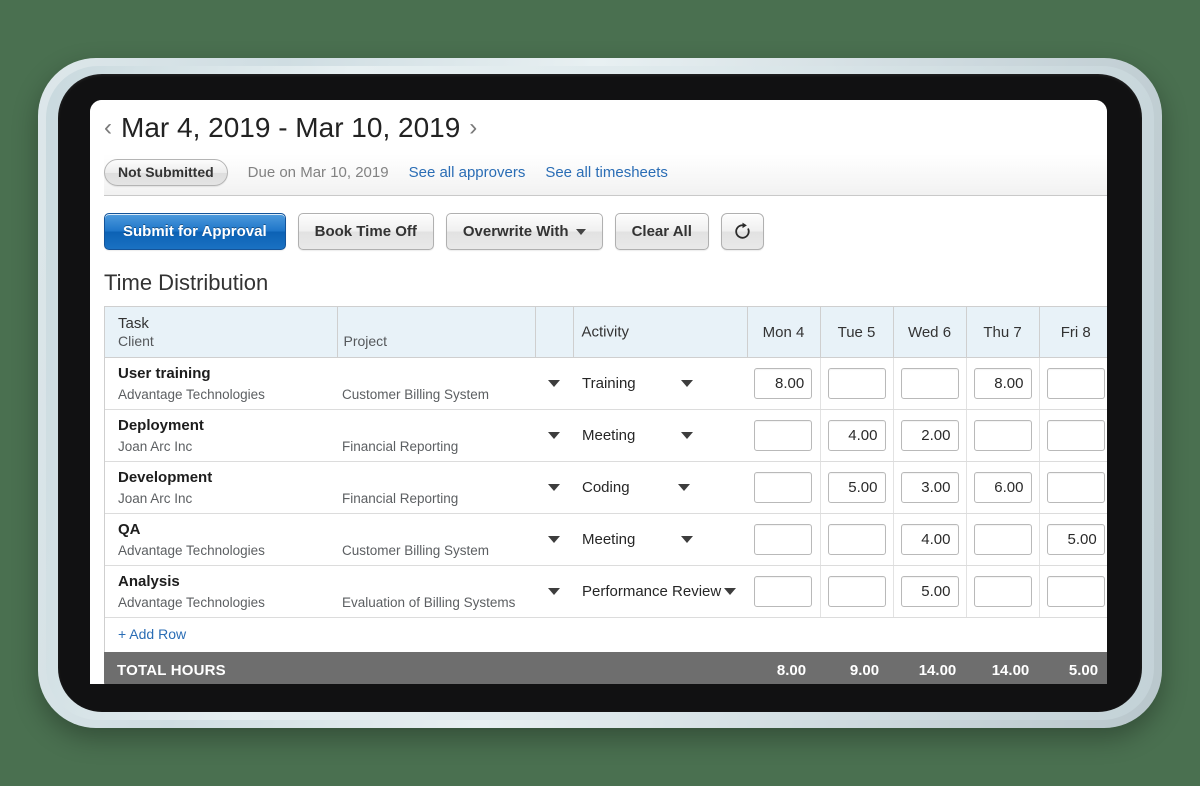  I want to click on column-header-task-picker-spacer, so click(554, 332).